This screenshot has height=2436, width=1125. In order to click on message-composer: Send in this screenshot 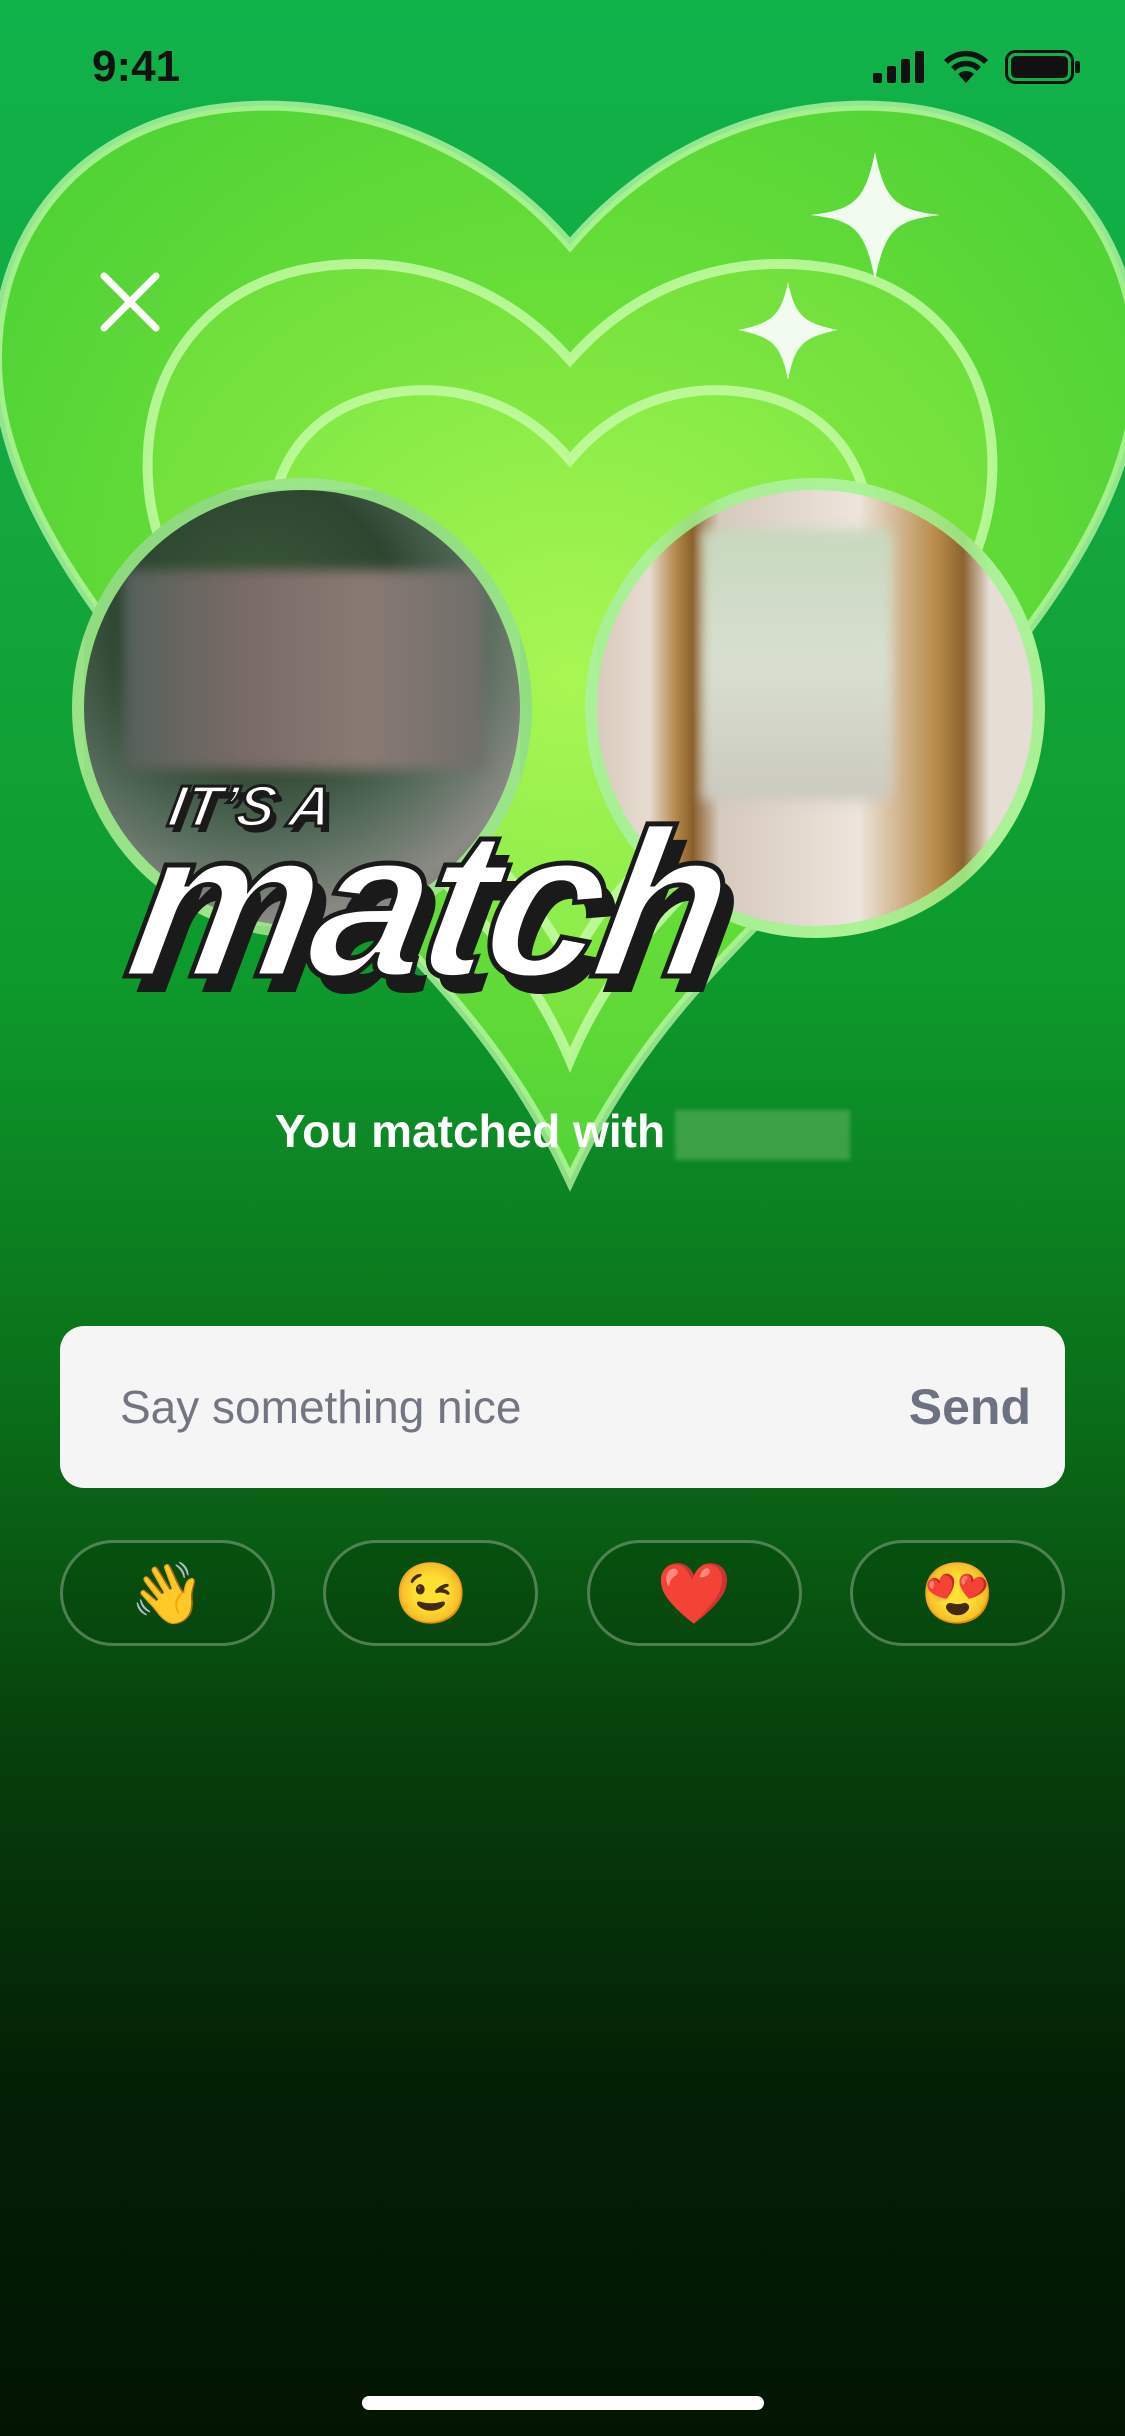, I will do `click(562, 1407)`.